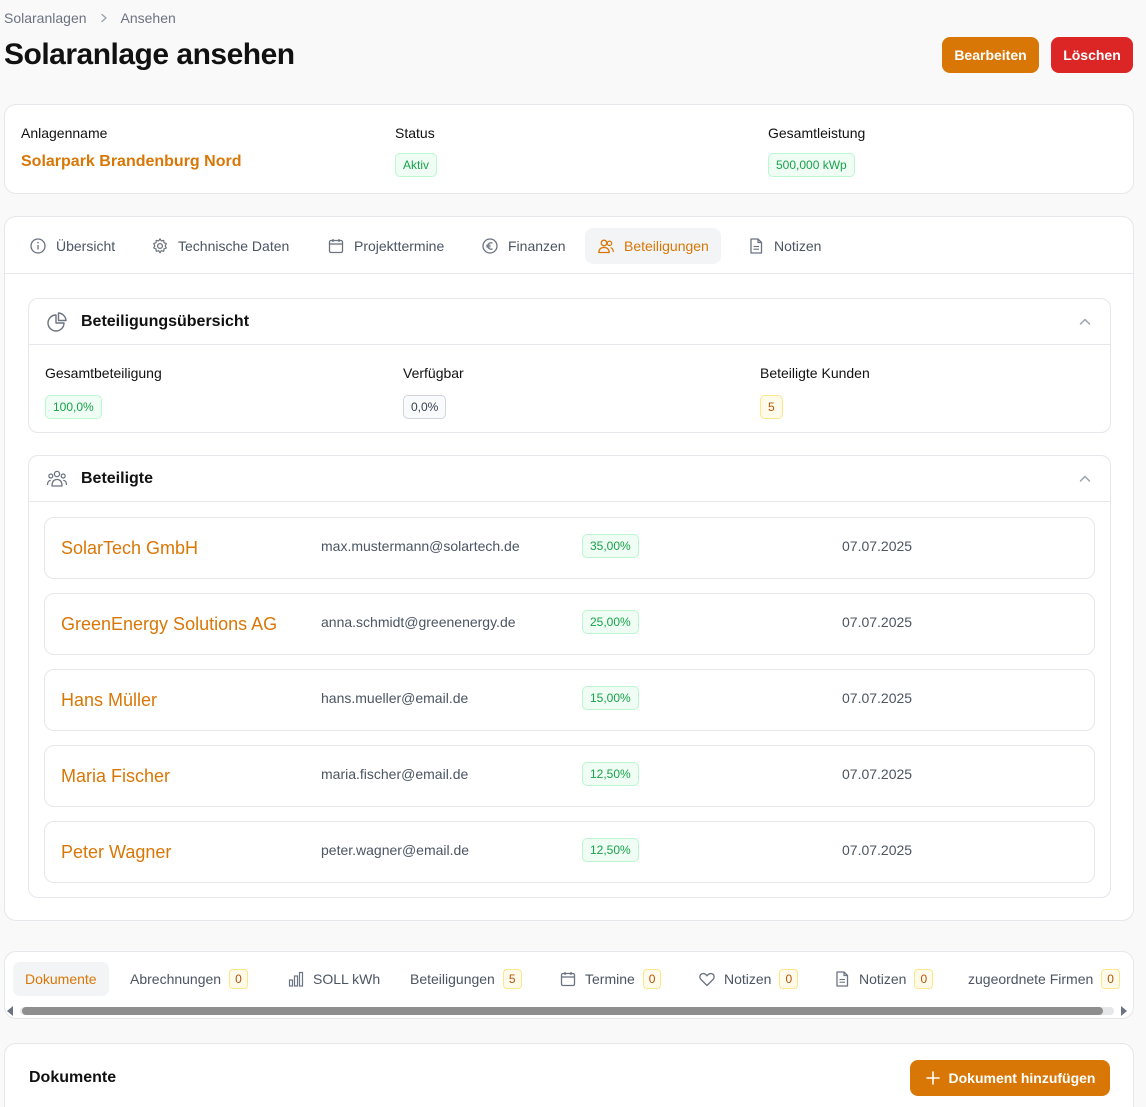  I want to click on participant-name: GreenEnergy Solutions AG, so click(169, 624).